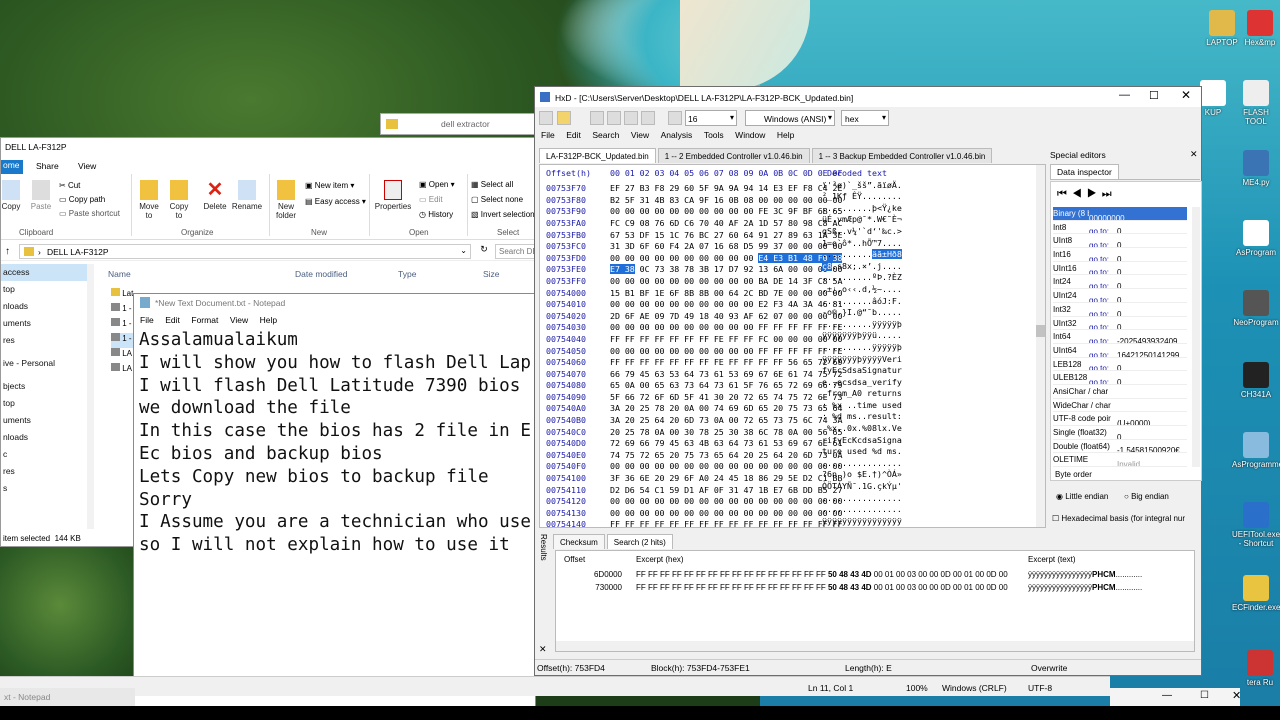 The width and height of the screenshot is (1280, 720). I want to click on desktop-icon-ch341a: CH341A, so click(1256, 380).